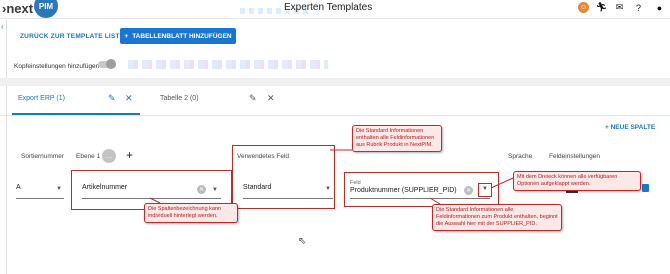 The height and width of the screenshot is (274, 670). What do you see at coordinates (302, 241) in the screenshot?
I see `mouse-cursor-icon: ⇖` at bounding box center [302, 241].